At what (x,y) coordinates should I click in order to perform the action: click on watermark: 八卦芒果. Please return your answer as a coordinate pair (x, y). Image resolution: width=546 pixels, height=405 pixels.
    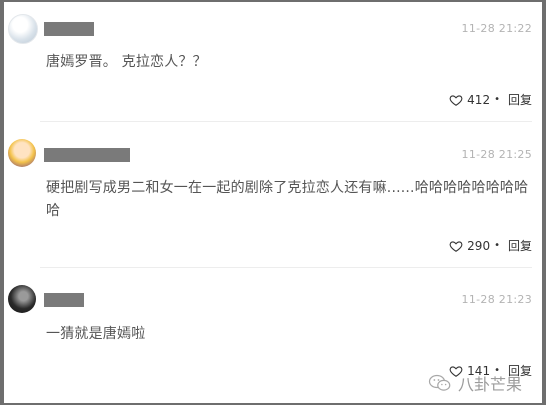
    Looking at the image, I should click on (475, 383).